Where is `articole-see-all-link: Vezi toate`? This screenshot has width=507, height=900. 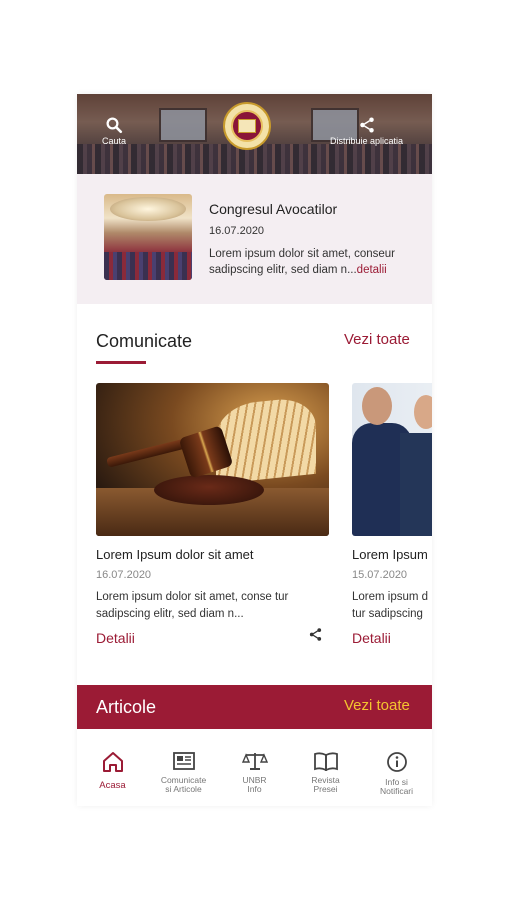 articole-see-all-link: Vezi toate is located at coordinates (377, 705).